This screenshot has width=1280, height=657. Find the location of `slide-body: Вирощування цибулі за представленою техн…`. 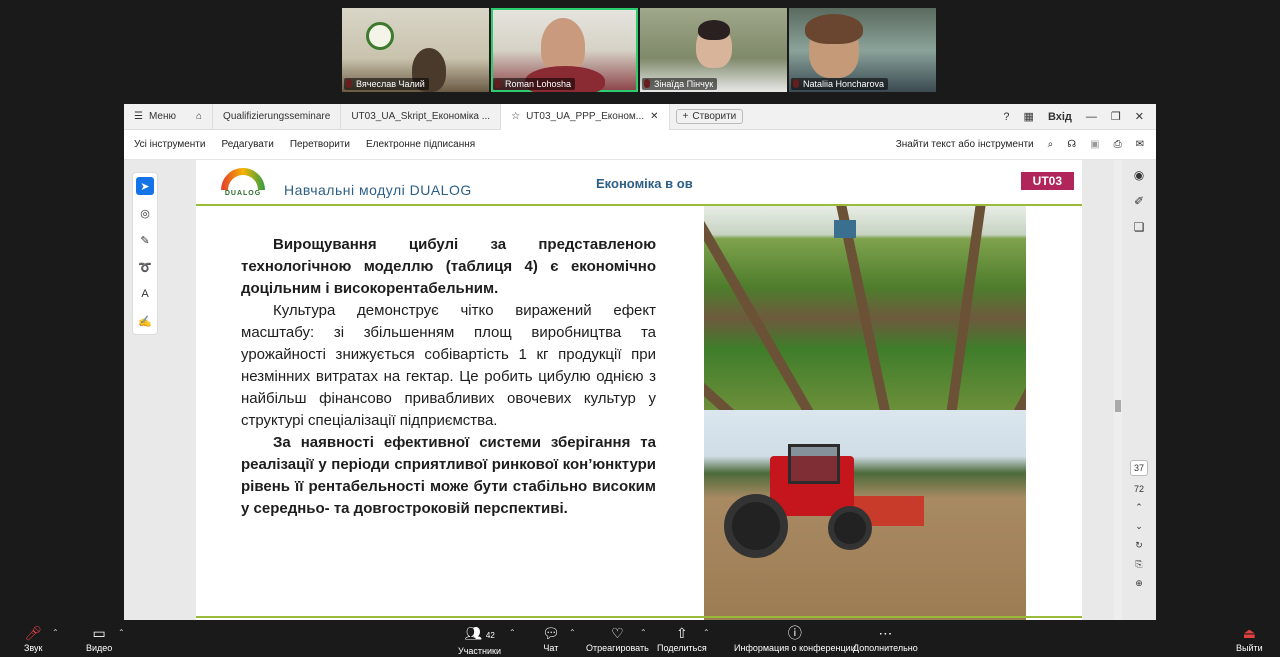

slide-body: Вирощування цибулі за представленою техн… is located at coordinates (448, 377).